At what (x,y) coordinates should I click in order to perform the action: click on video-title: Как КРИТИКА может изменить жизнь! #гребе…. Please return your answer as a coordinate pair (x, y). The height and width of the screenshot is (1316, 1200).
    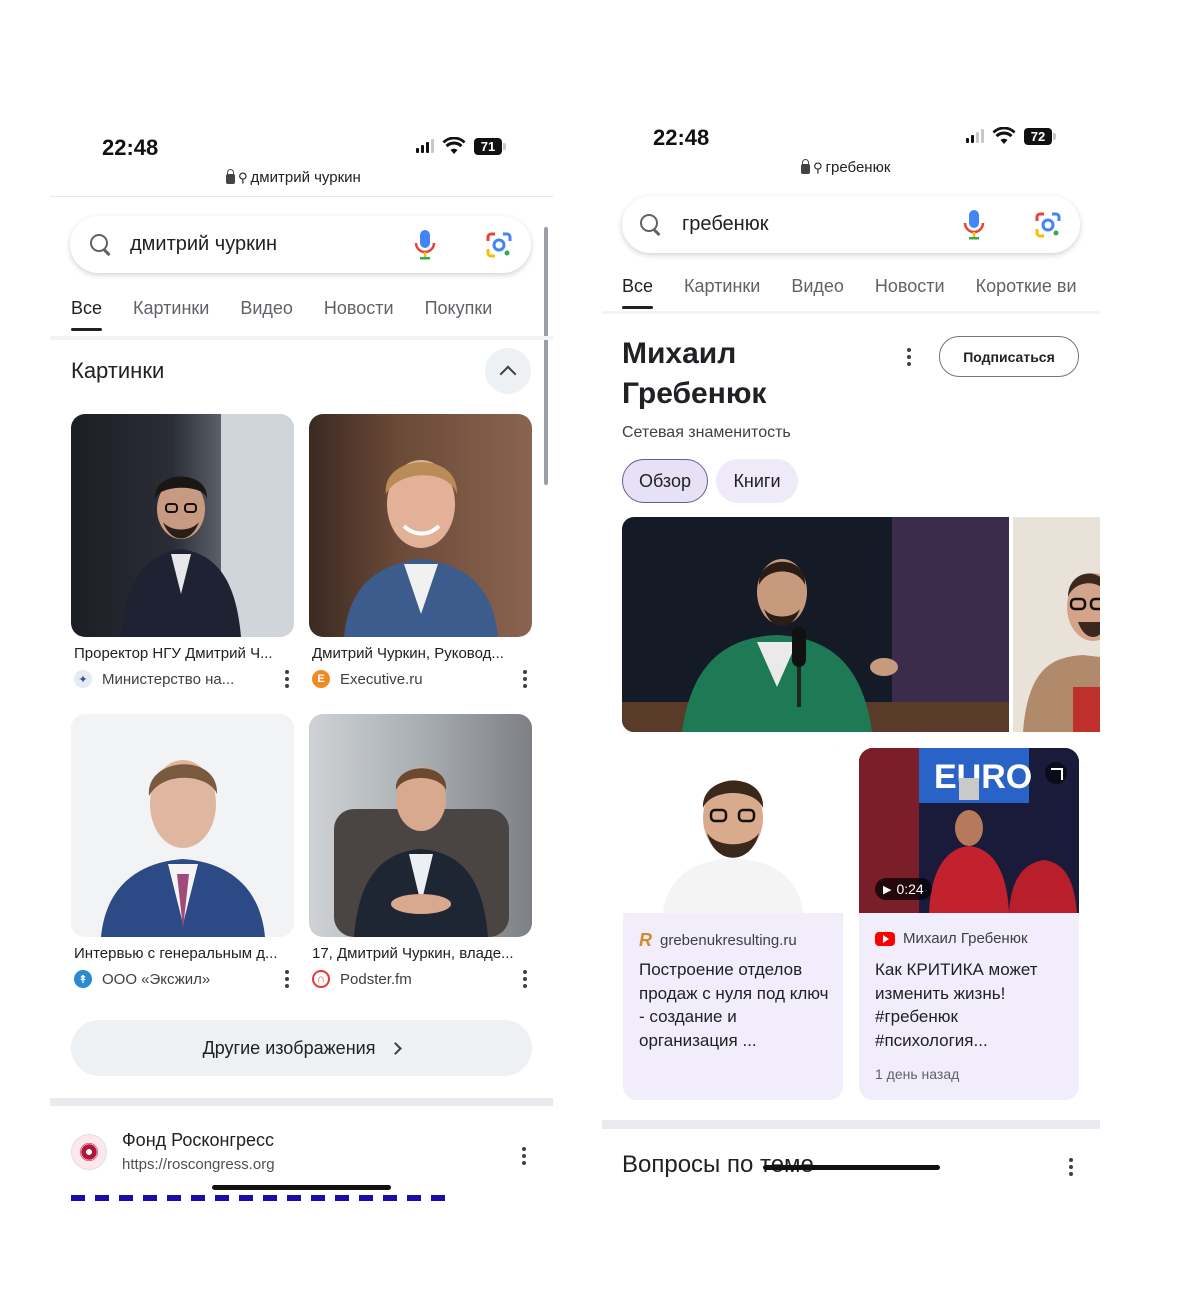
    Looking at the image, I should click on (970, 1005).